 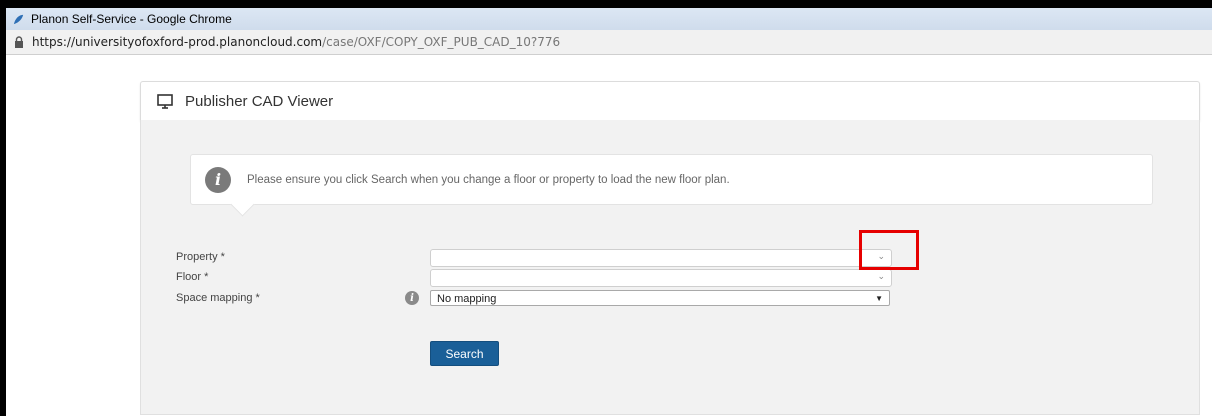 I want to click on monitor-icon, so click(x=165, y=101).